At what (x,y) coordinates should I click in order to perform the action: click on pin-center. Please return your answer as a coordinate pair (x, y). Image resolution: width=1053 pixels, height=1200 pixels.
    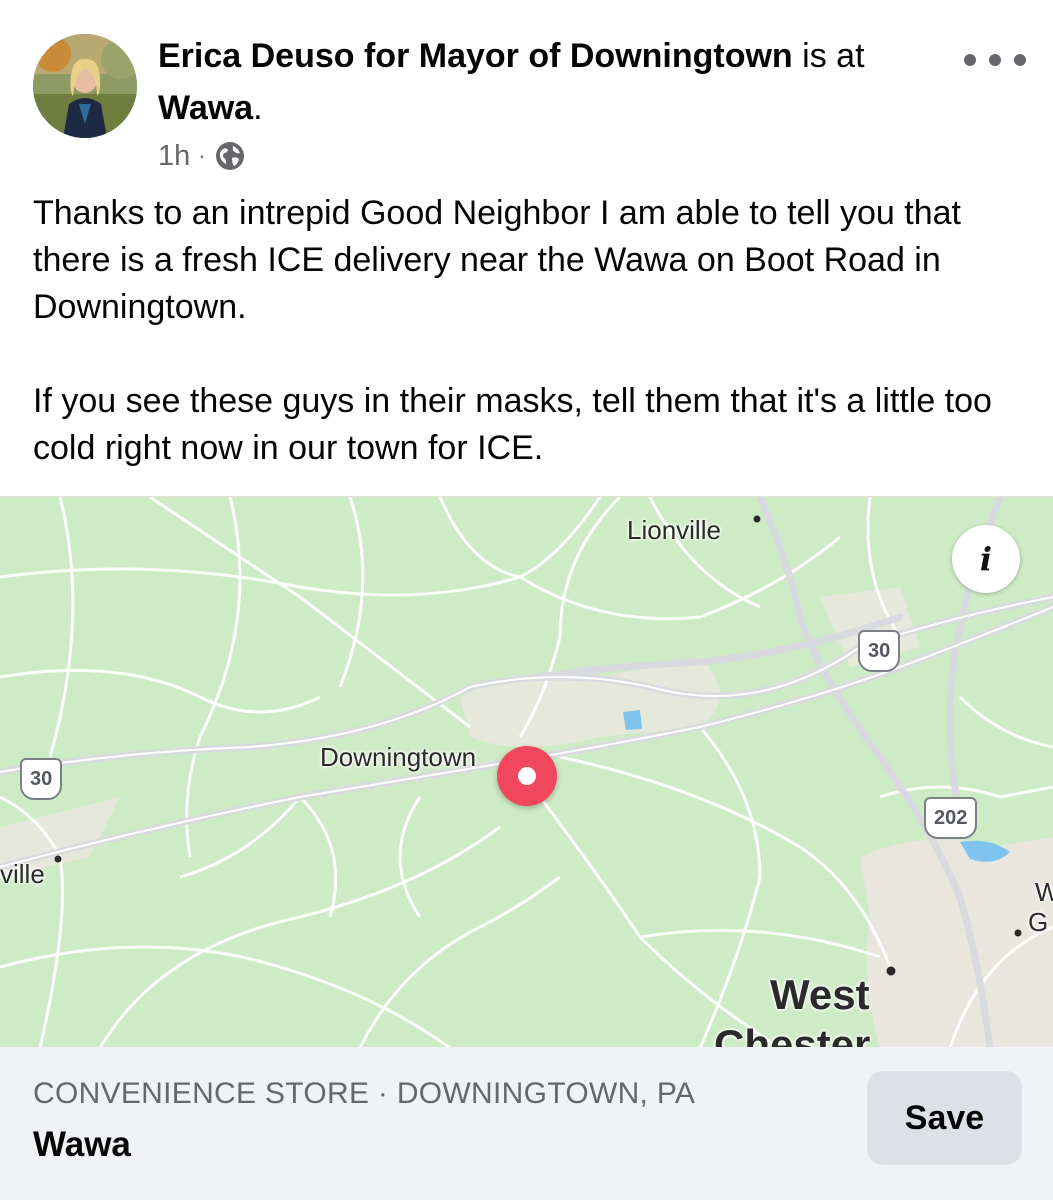
    Looking at the image, I should click on (527, 776).